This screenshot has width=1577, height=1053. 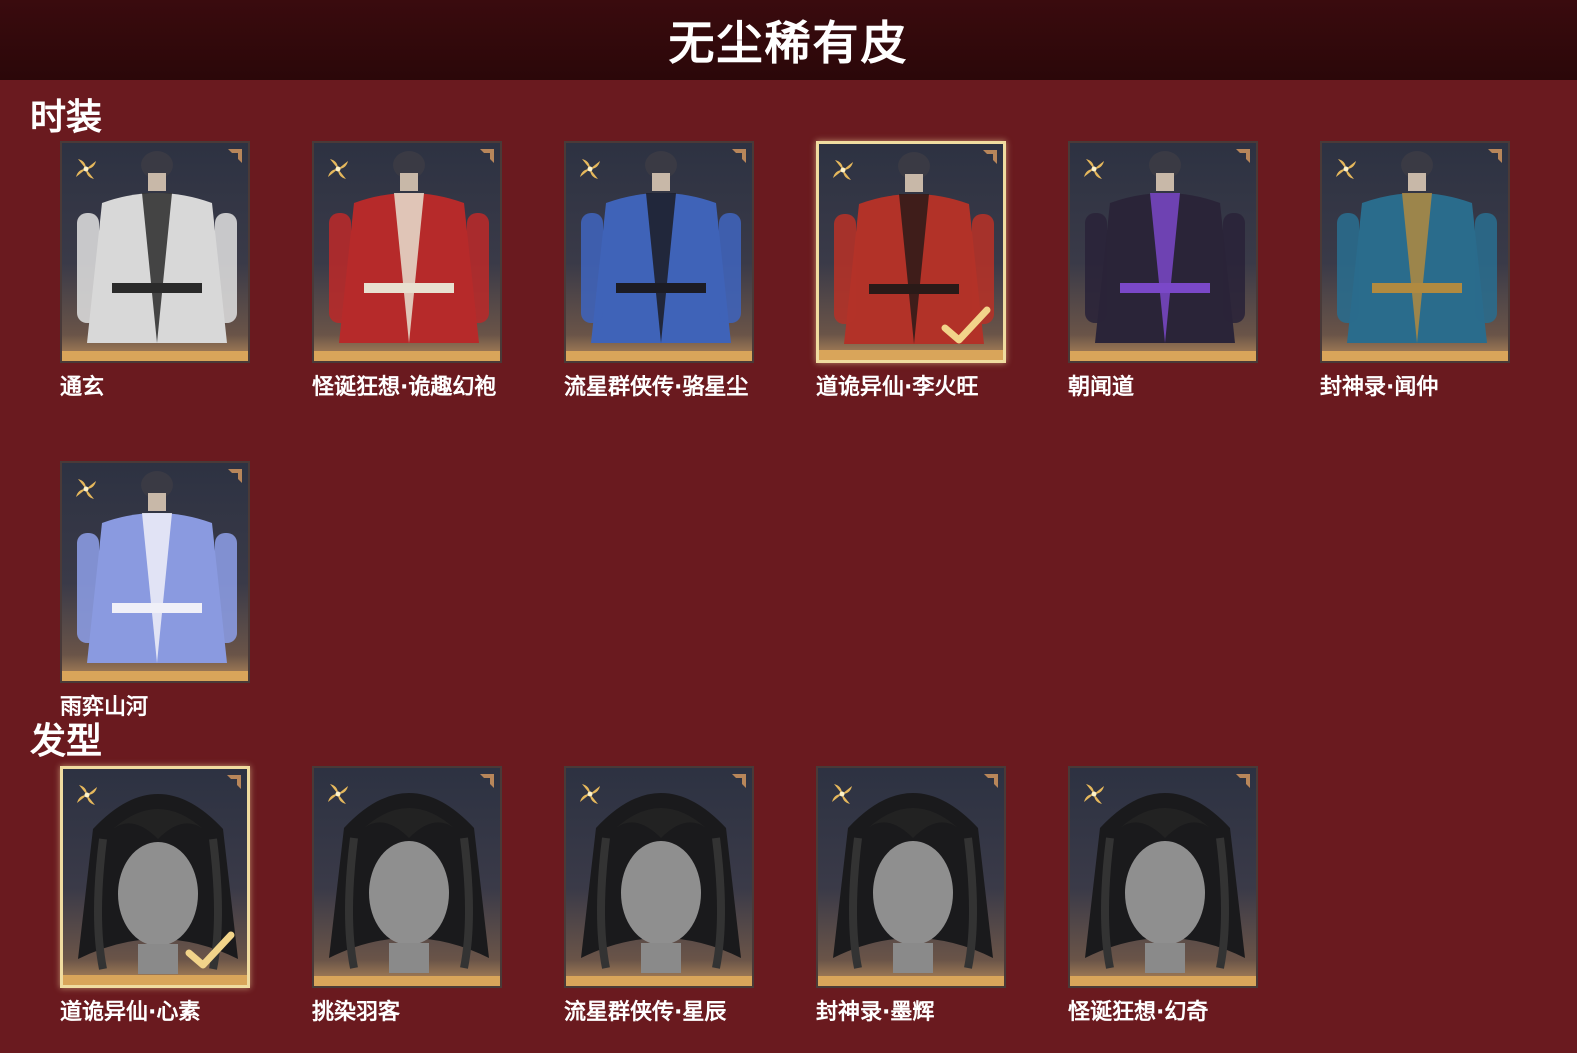 What do you see at coordinates (875, 1012) in the screenshot?
I see `hair-label: 封神录·墨辉` at bounding box center [875, 1012].